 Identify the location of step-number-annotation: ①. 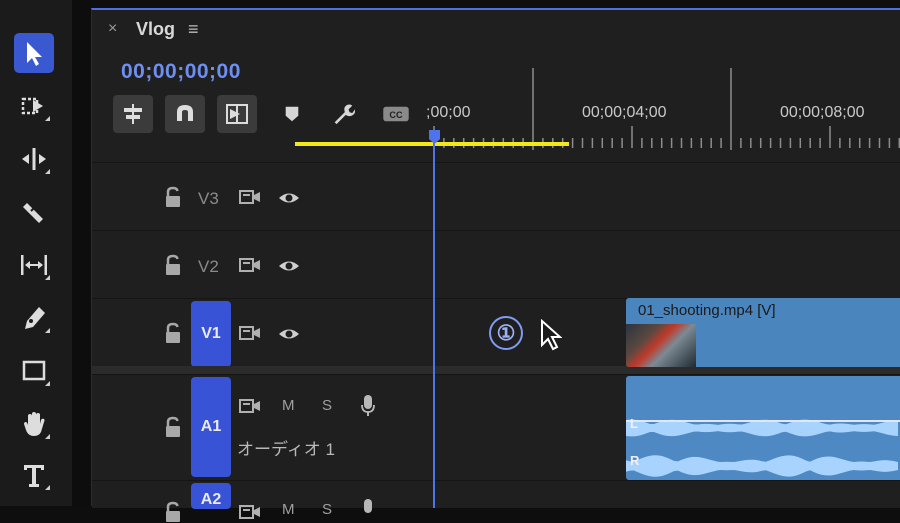
(506, 333).